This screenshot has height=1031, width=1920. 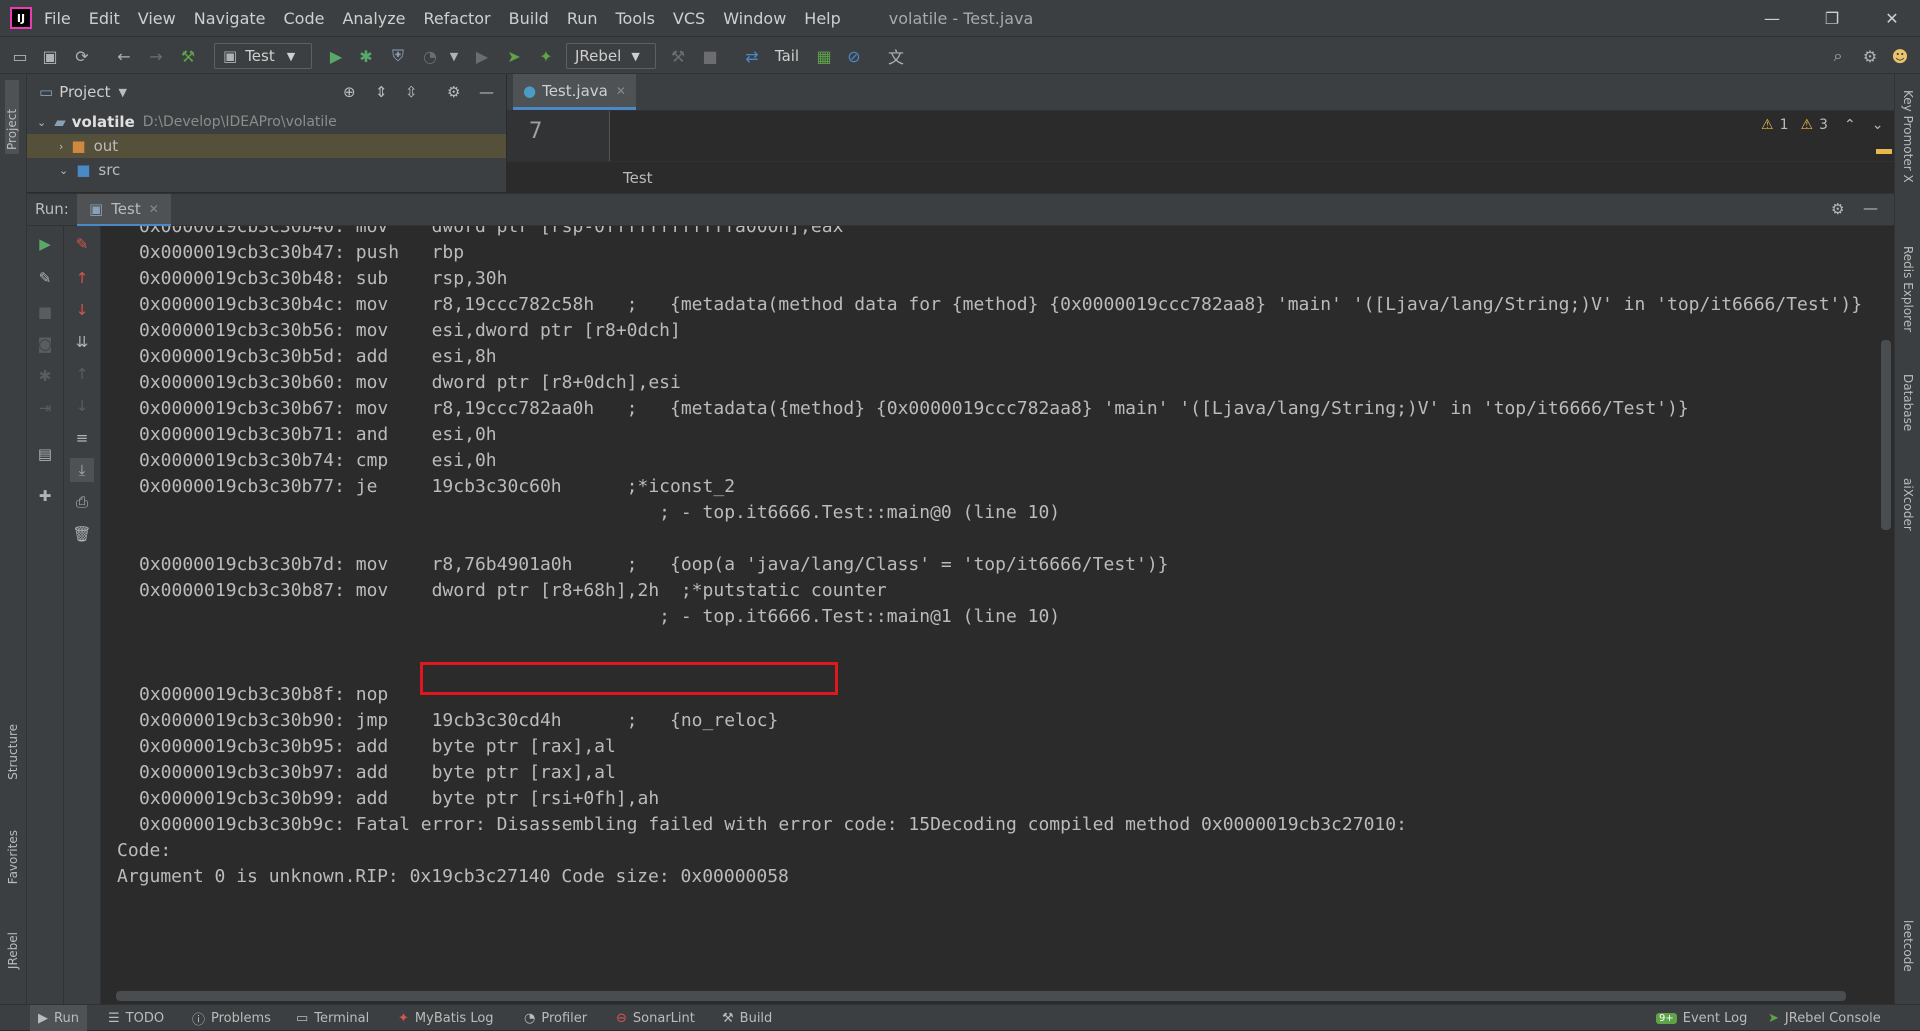 What do you see at coordinates (266, 170) in the screenshot?
I see `tree-item-src: ⌄ ■ src` at bounding box center [266, 170].